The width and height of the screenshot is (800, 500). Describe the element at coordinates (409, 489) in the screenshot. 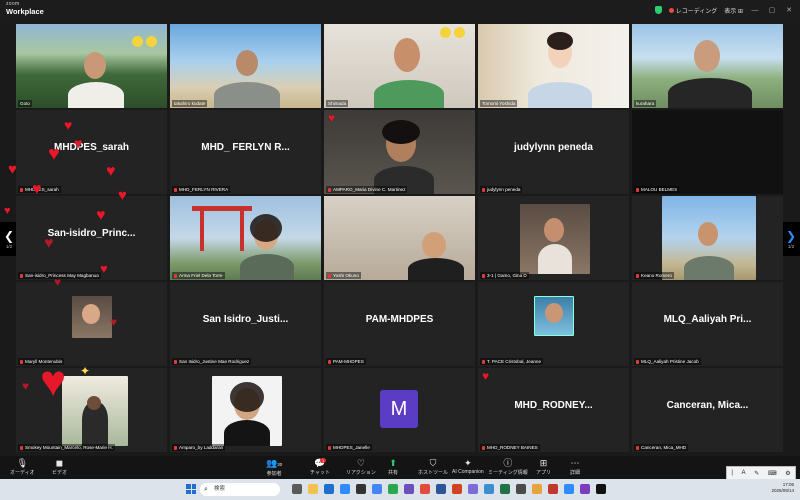

I see `teams-icon` at that location.